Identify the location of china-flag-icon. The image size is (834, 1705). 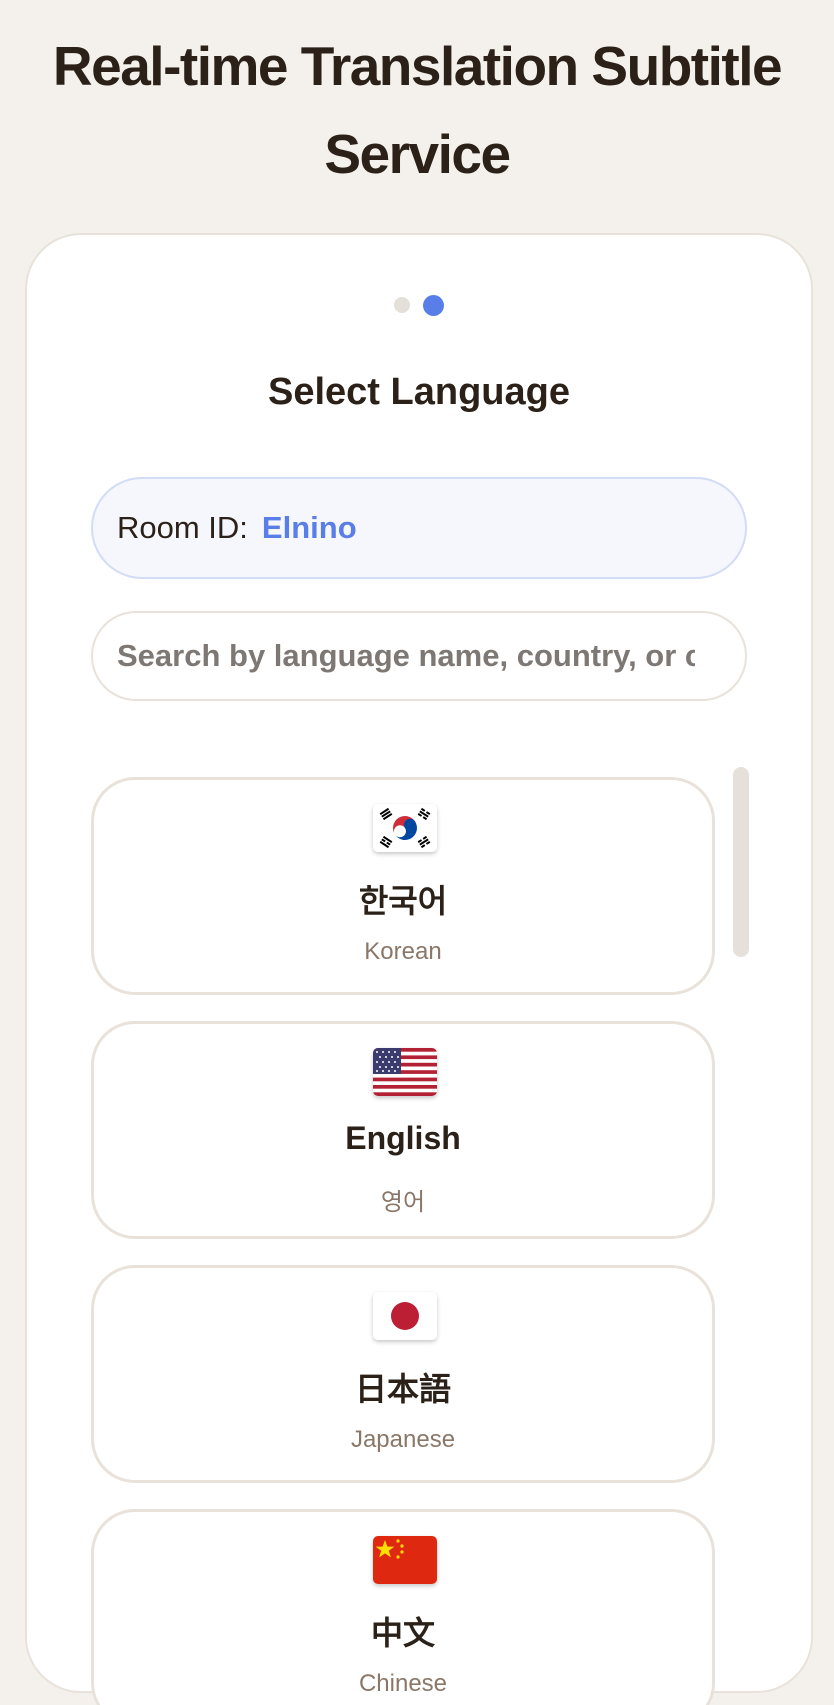
(405, 1560).